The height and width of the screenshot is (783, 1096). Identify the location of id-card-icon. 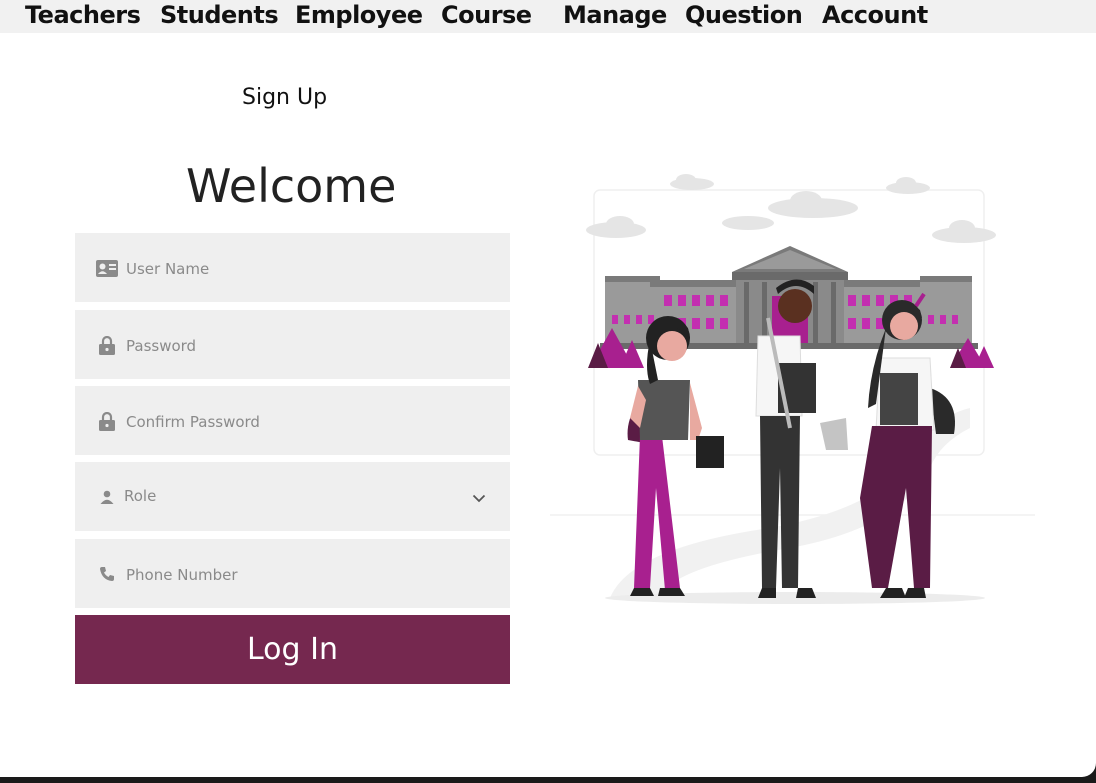
(107, 268).